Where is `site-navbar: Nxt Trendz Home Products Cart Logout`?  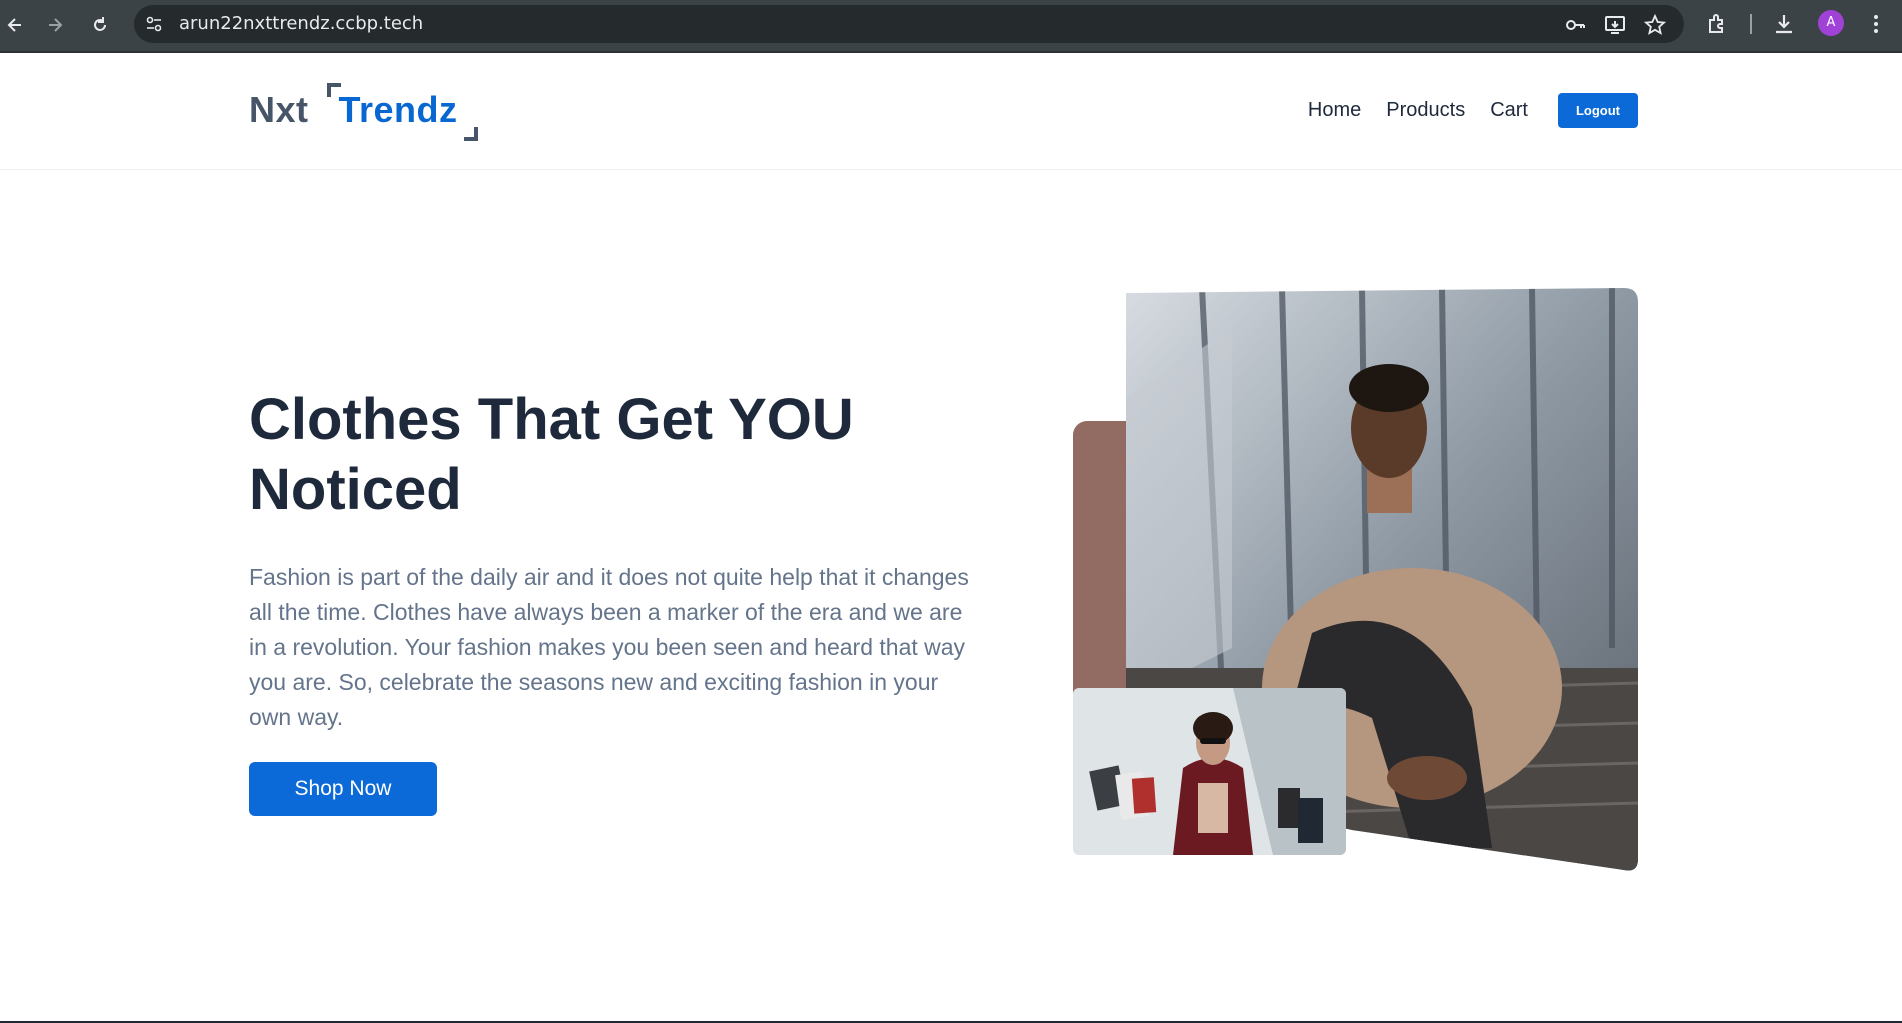 site-navbar: Nxt Trendz Home Products Cart Logout is located at coordinates (951, 112).